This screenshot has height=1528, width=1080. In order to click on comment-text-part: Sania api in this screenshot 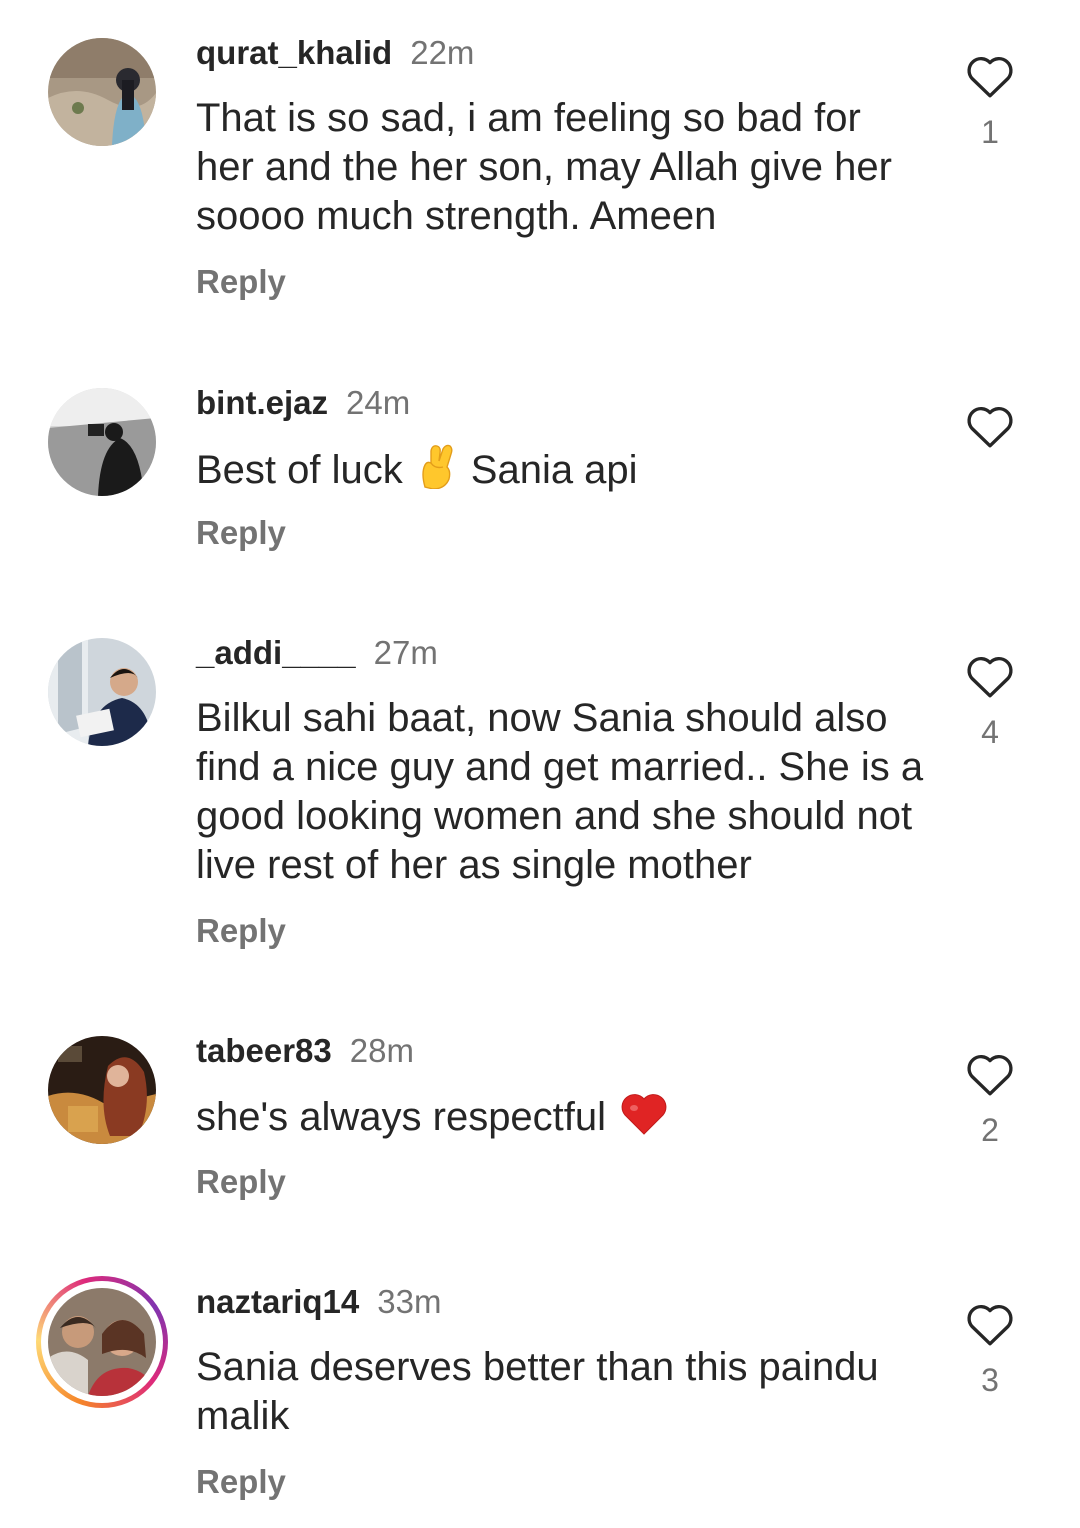, I will do `click(554, 470)`.